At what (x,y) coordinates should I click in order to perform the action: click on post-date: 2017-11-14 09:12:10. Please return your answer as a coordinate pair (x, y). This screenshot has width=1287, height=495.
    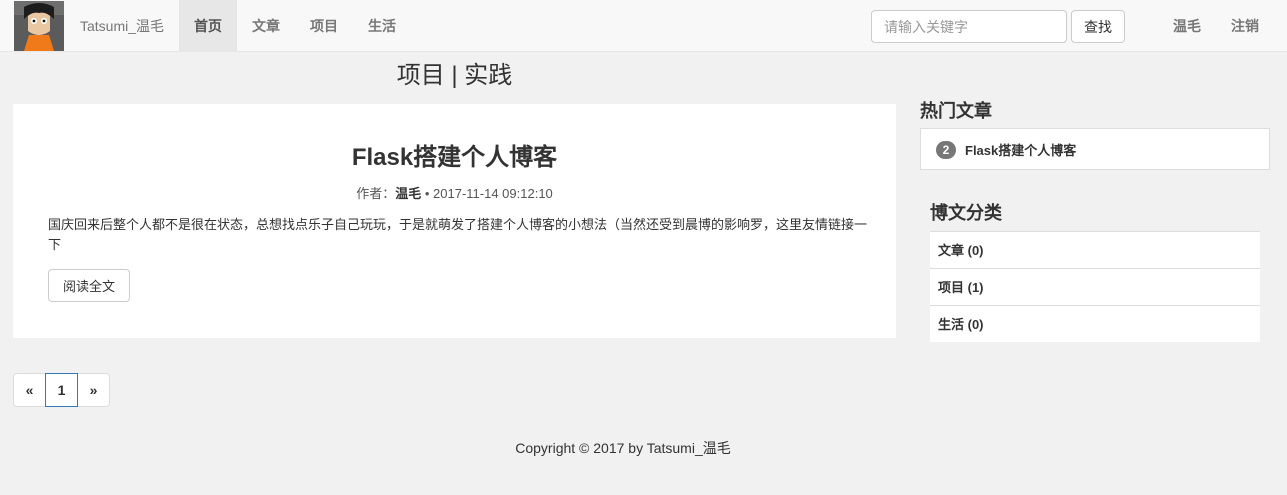
    Looking at the image, I should click on (493, 193).